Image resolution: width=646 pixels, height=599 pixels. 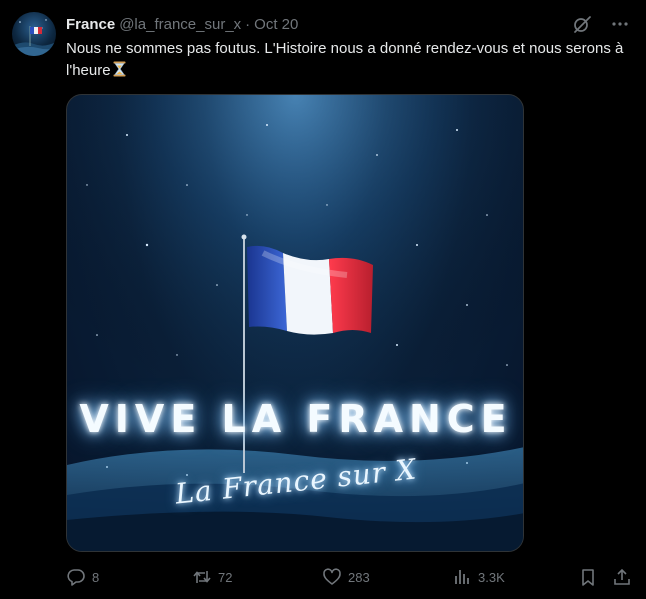 I want to click on bookmark-button, so click(x=588, y=577).